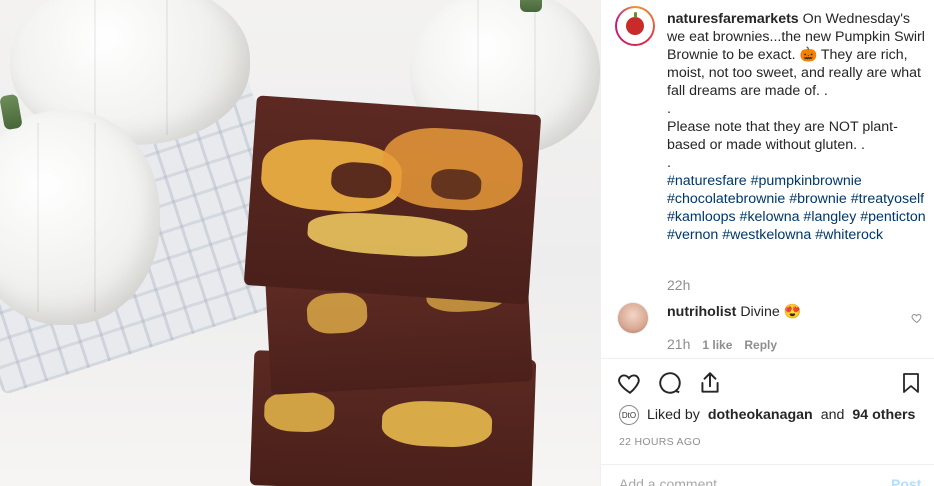 The width and height of the screenshot is (934, 486). What do you see at coordinates (673, 415) in the screenshot?
I see `liked-by-prefix: Liked by` at bounding box center [673, 415].